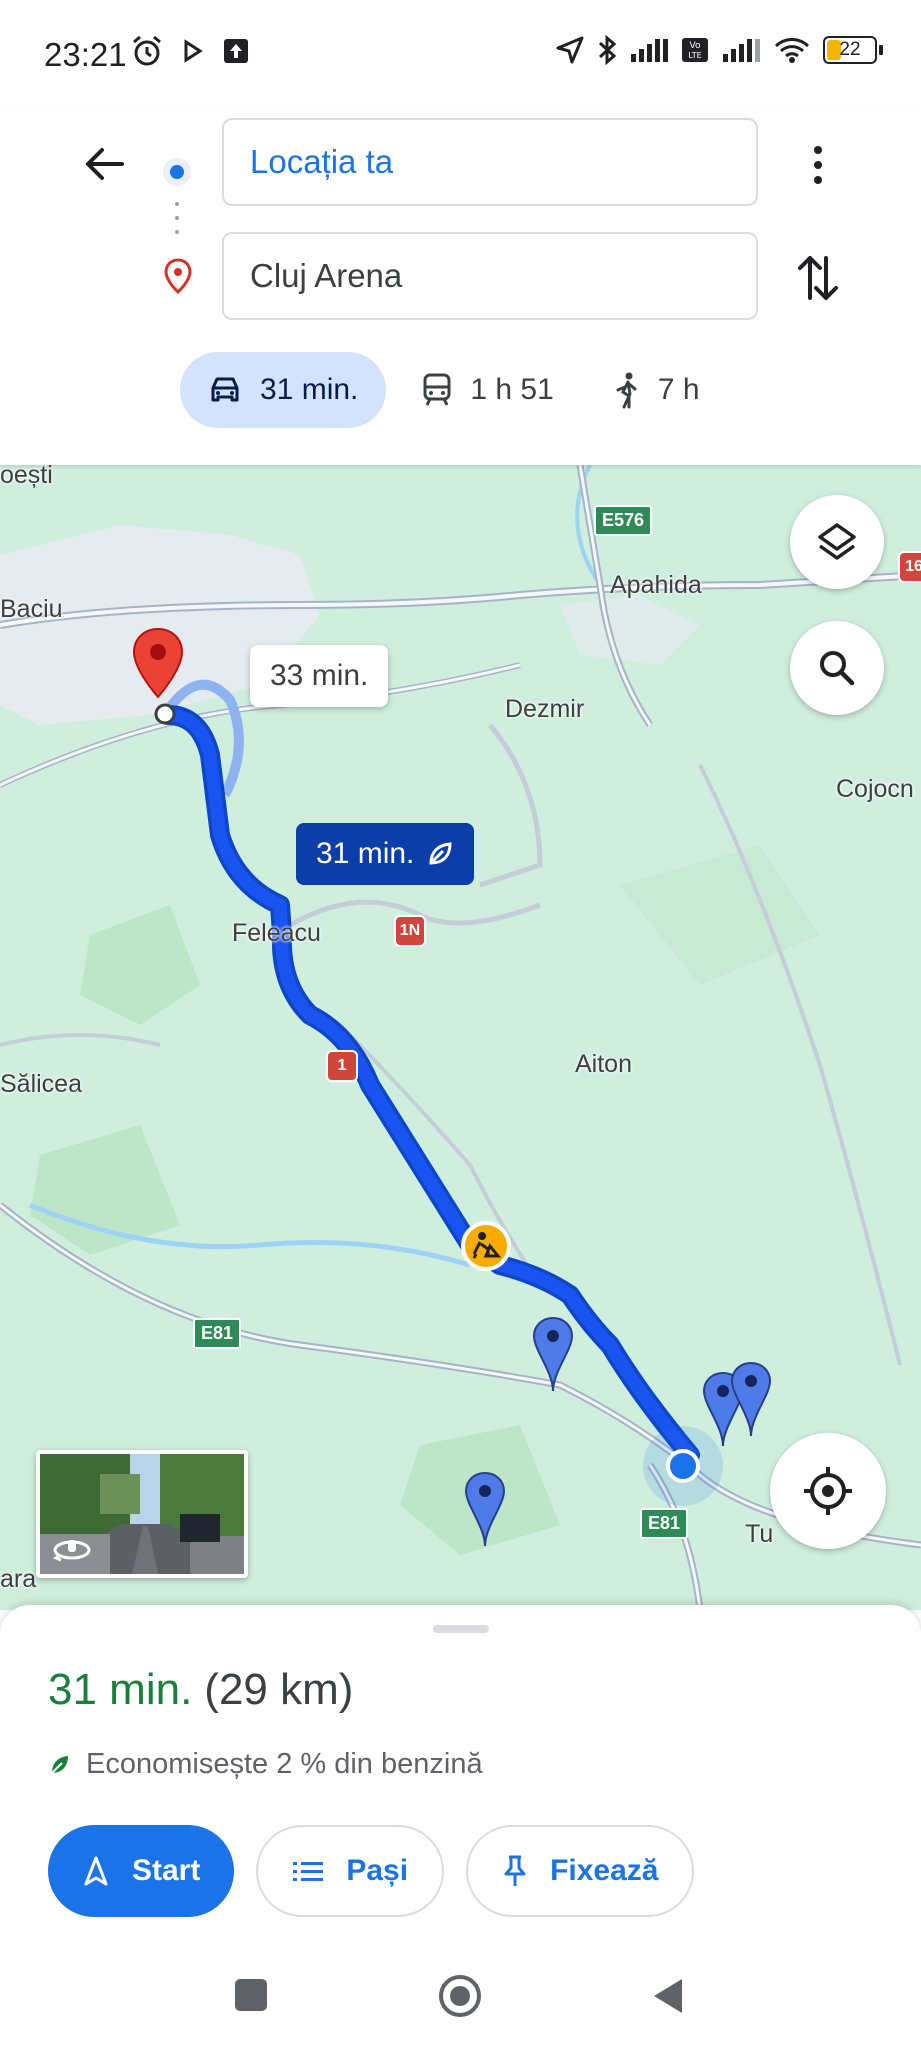 This screenshot has width=921, height=2047. Describe the element at coordinates (490, 276) in the screenshot. I see `destination-field: Cluj Arena` at that location.